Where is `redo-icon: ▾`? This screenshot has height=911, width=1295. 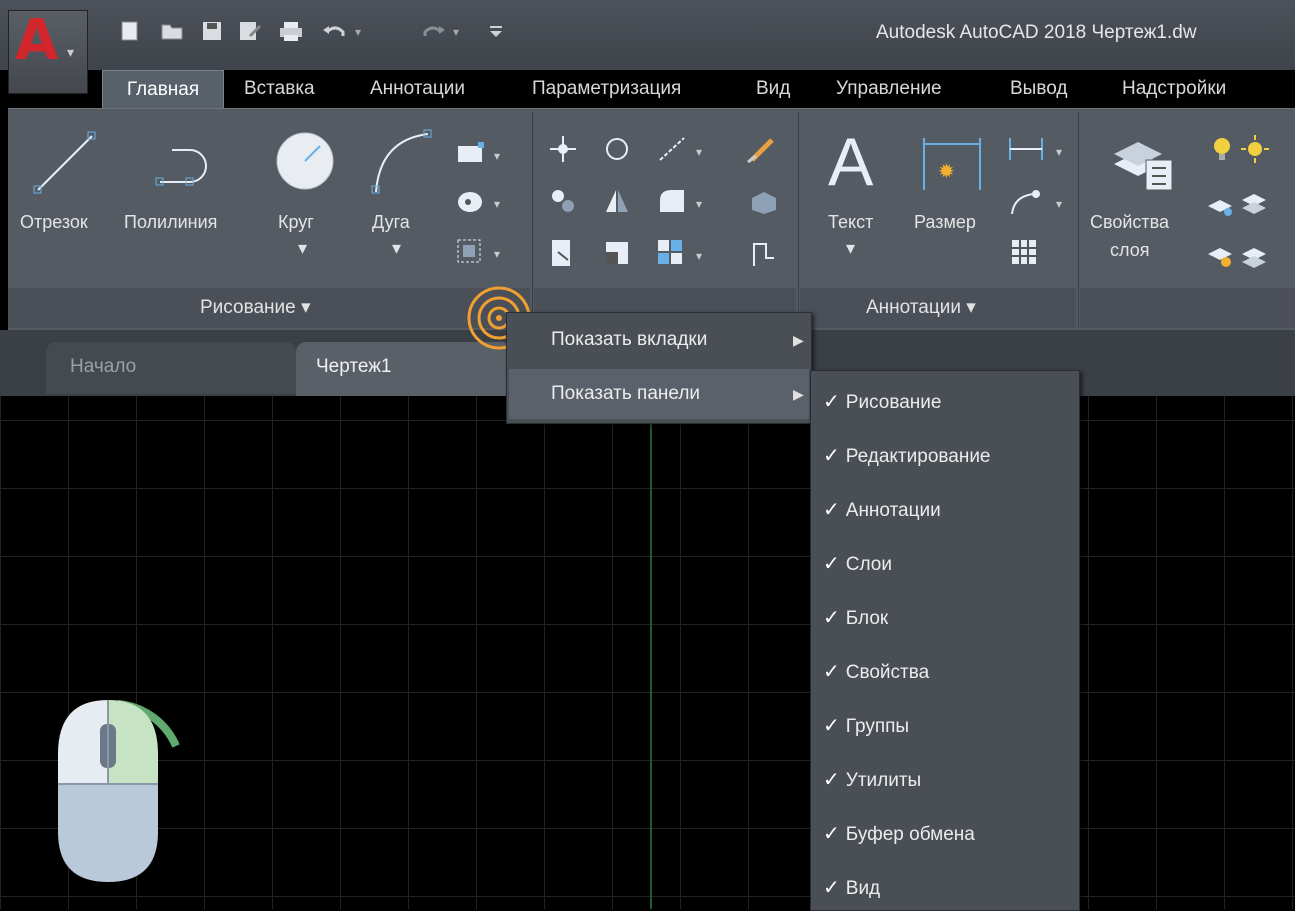
redo-icon: ▾ is located at coordinates (445, 32).